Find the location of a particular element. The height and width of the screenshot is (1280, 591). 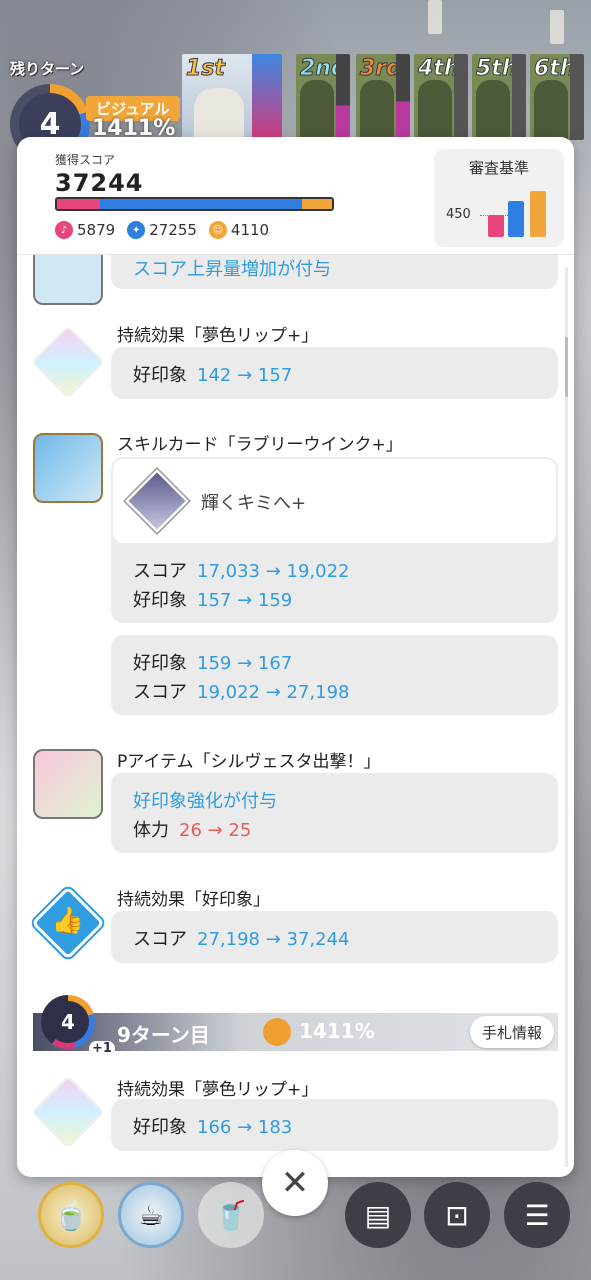

effect-box: 好印象 166 → 183 is located at coordinates (334, 1125).